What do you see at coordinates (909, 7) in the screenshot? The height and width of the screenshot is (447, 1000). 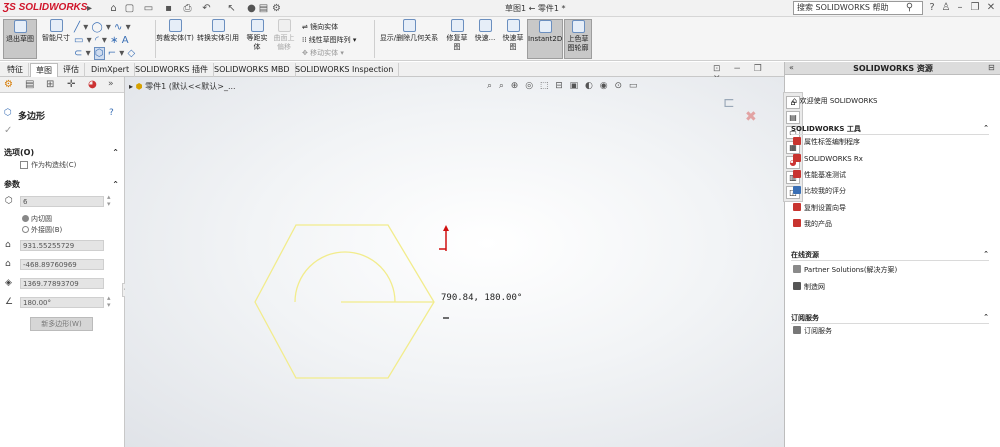 I see `search-icon: ⚲` at bounding box center [909, 7].